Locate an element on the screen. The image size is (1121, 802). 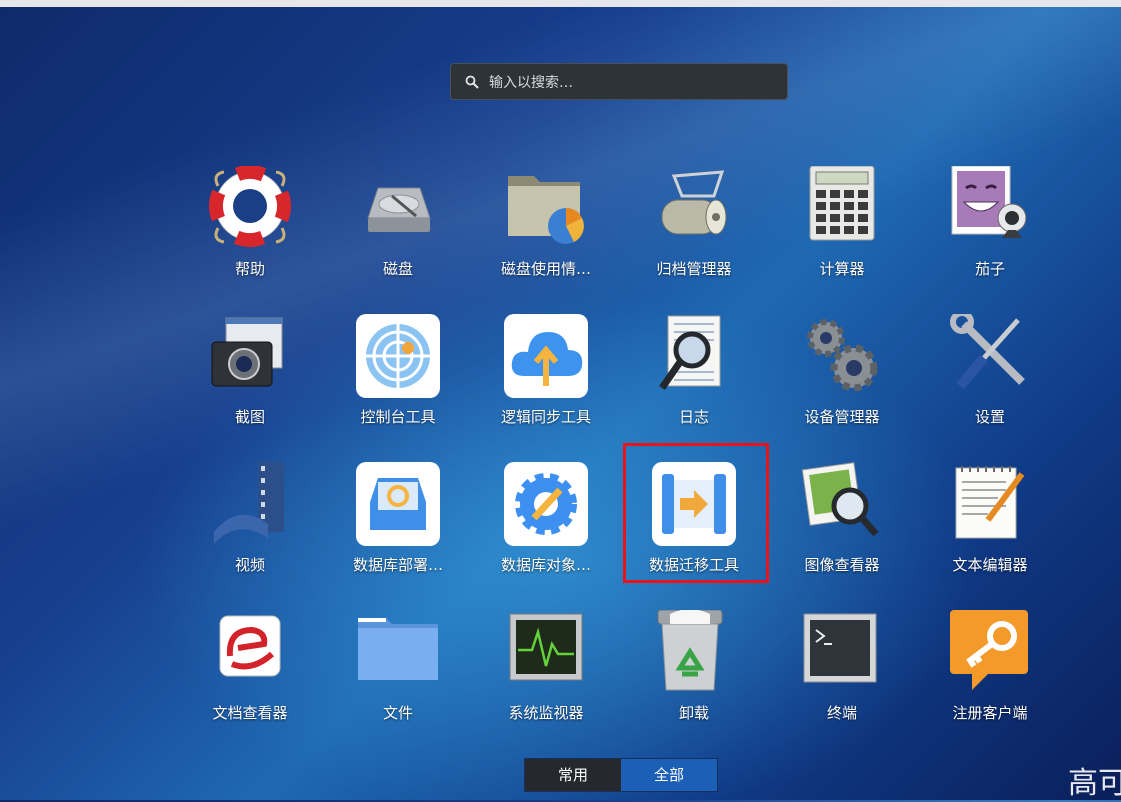
app-label: 茄子 is located at coordinates (989, 269).